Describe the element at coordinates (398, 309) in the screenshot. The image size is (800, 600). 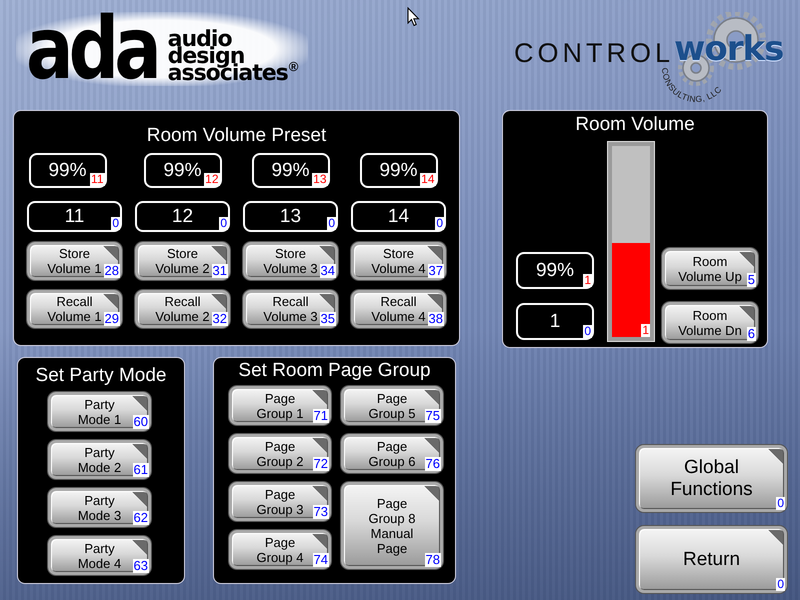
I see `recall-volume-button: Recall Volume 4 38` at that location.